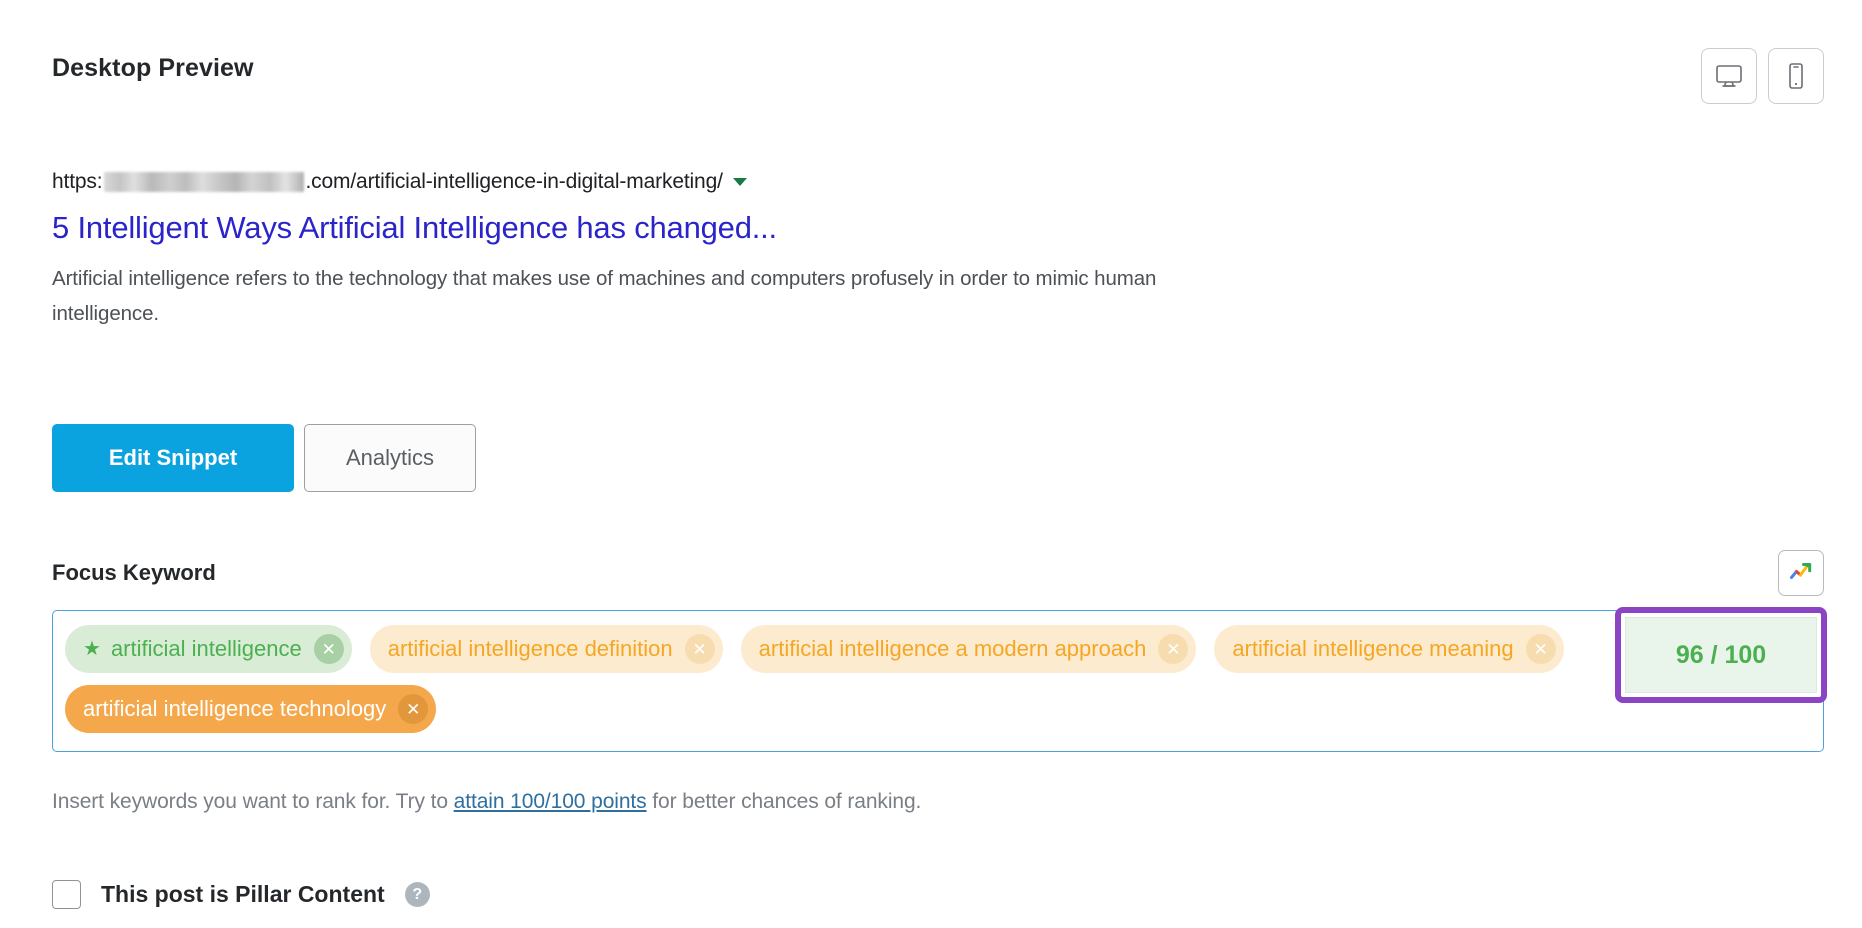 This screenshot has width=1862, height=928. Describe the element at coordinates (390, 458) in the screenshot. I see `analytics-button: Analytics` at that location.